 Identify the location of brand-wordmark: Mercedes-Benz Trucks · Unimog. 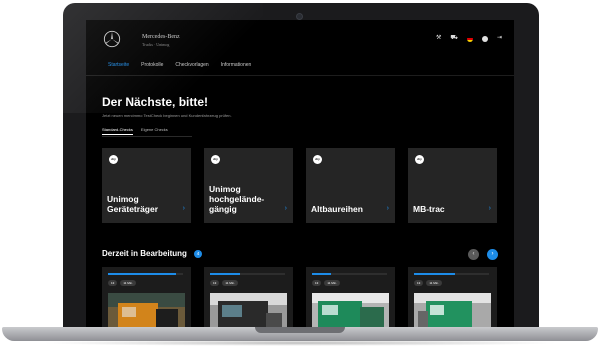
(161, 41).